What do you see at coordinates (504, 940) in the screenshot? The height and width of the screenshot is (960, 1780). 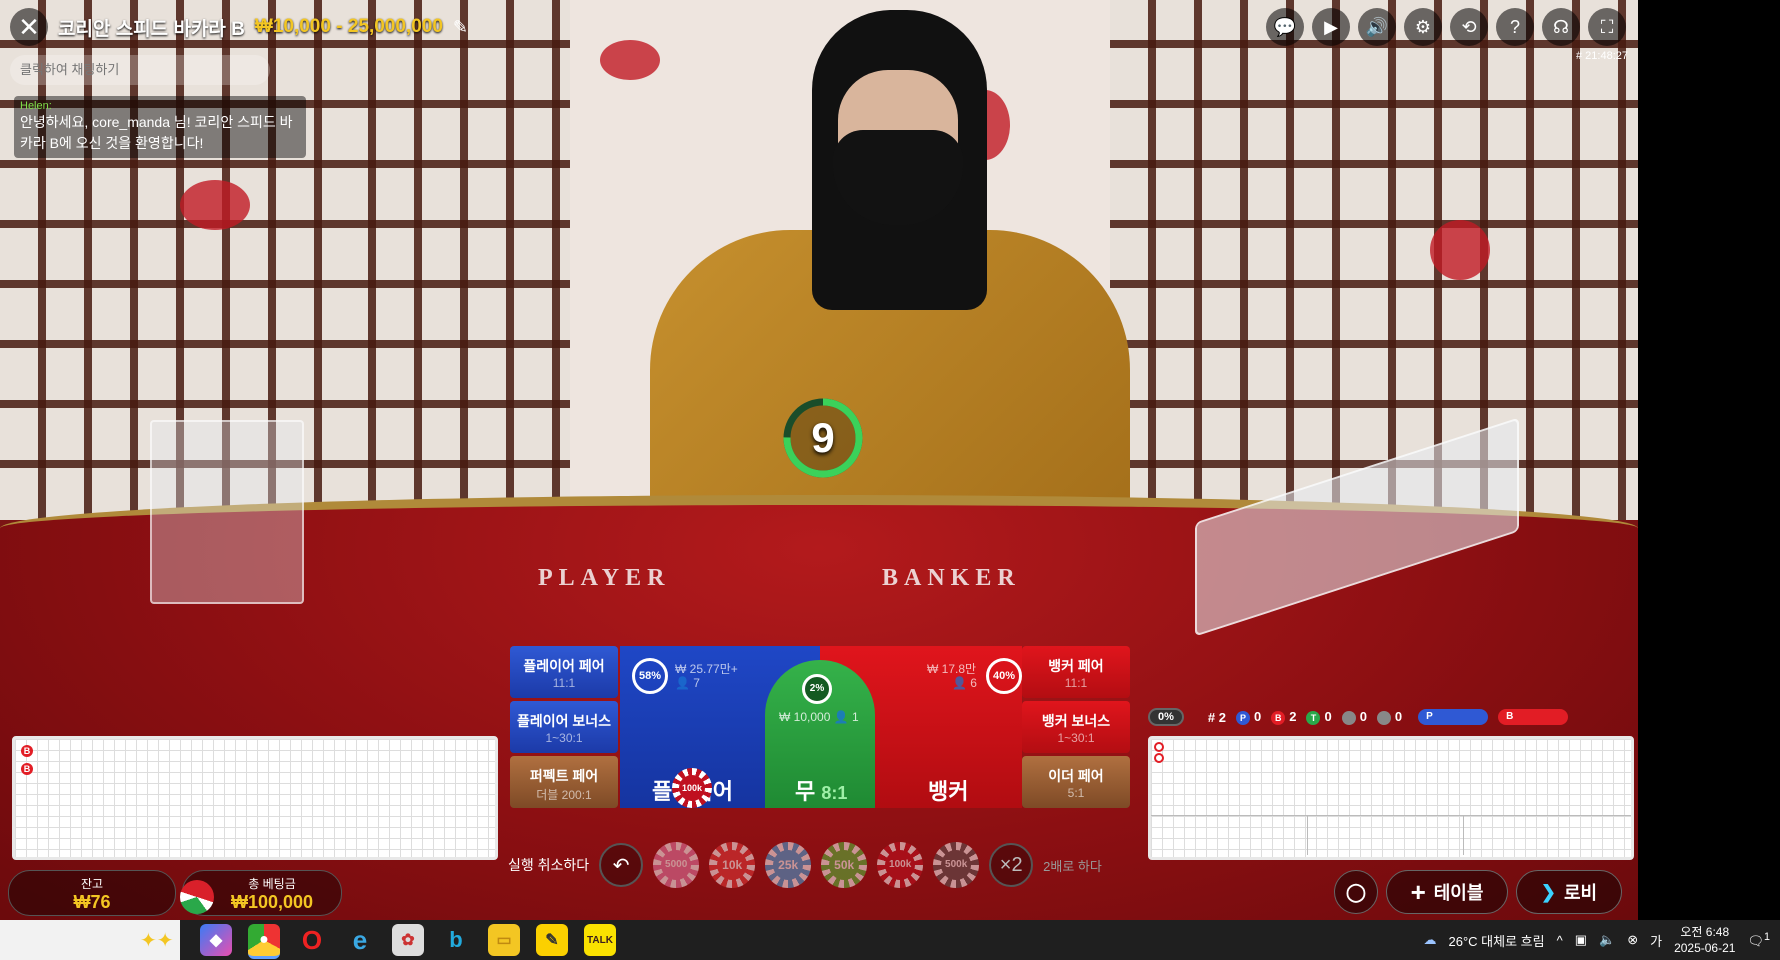 I see `folder-icon: ▭` at bounding box center [504, 940].